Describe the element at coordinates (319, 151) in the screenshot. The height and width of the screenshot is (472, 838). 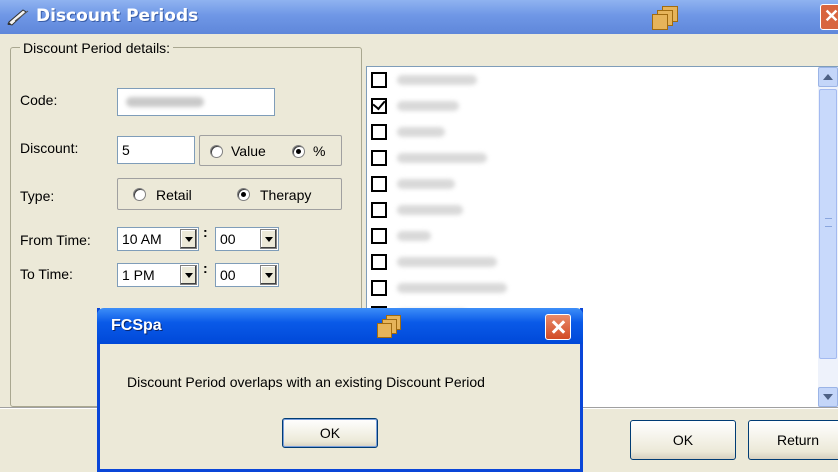
I see `percent-radio-label: %` at that location.